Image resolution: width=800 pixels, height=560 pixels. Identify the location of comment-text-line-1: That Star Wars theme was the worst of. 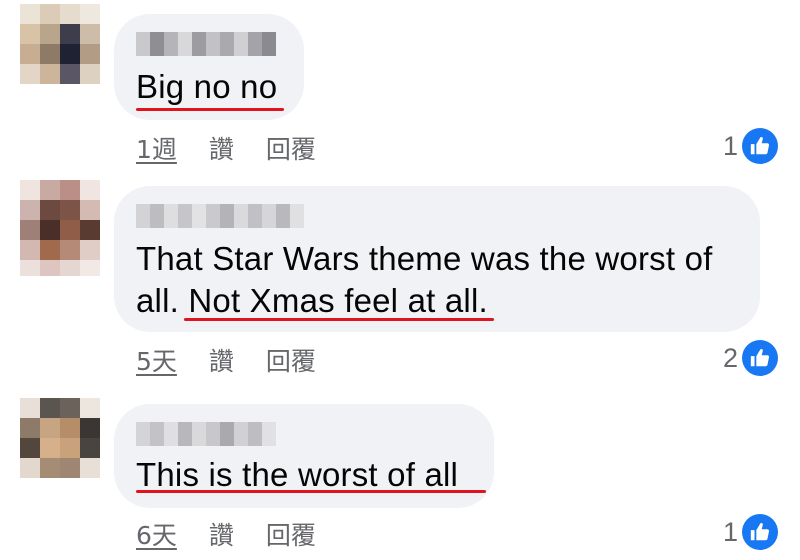
(424, 258).